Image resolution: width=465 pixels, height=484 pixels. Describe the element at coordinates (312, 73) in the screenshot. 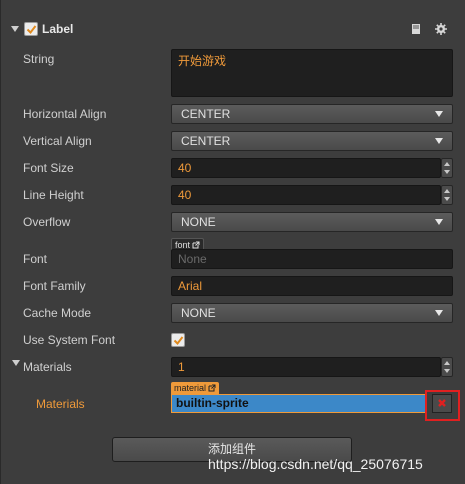

I see `string-textarea: 开始游戏` at that location.